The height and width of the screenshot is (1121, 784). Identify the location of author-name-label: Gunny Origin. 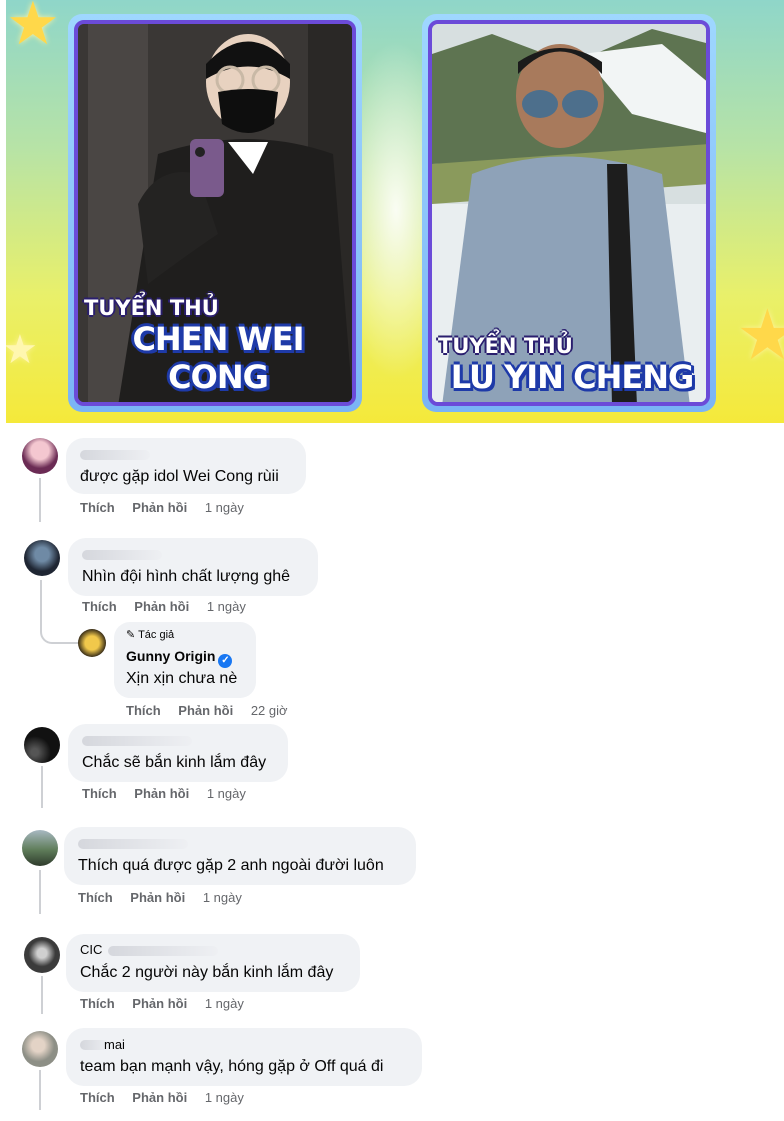
(170, 656).